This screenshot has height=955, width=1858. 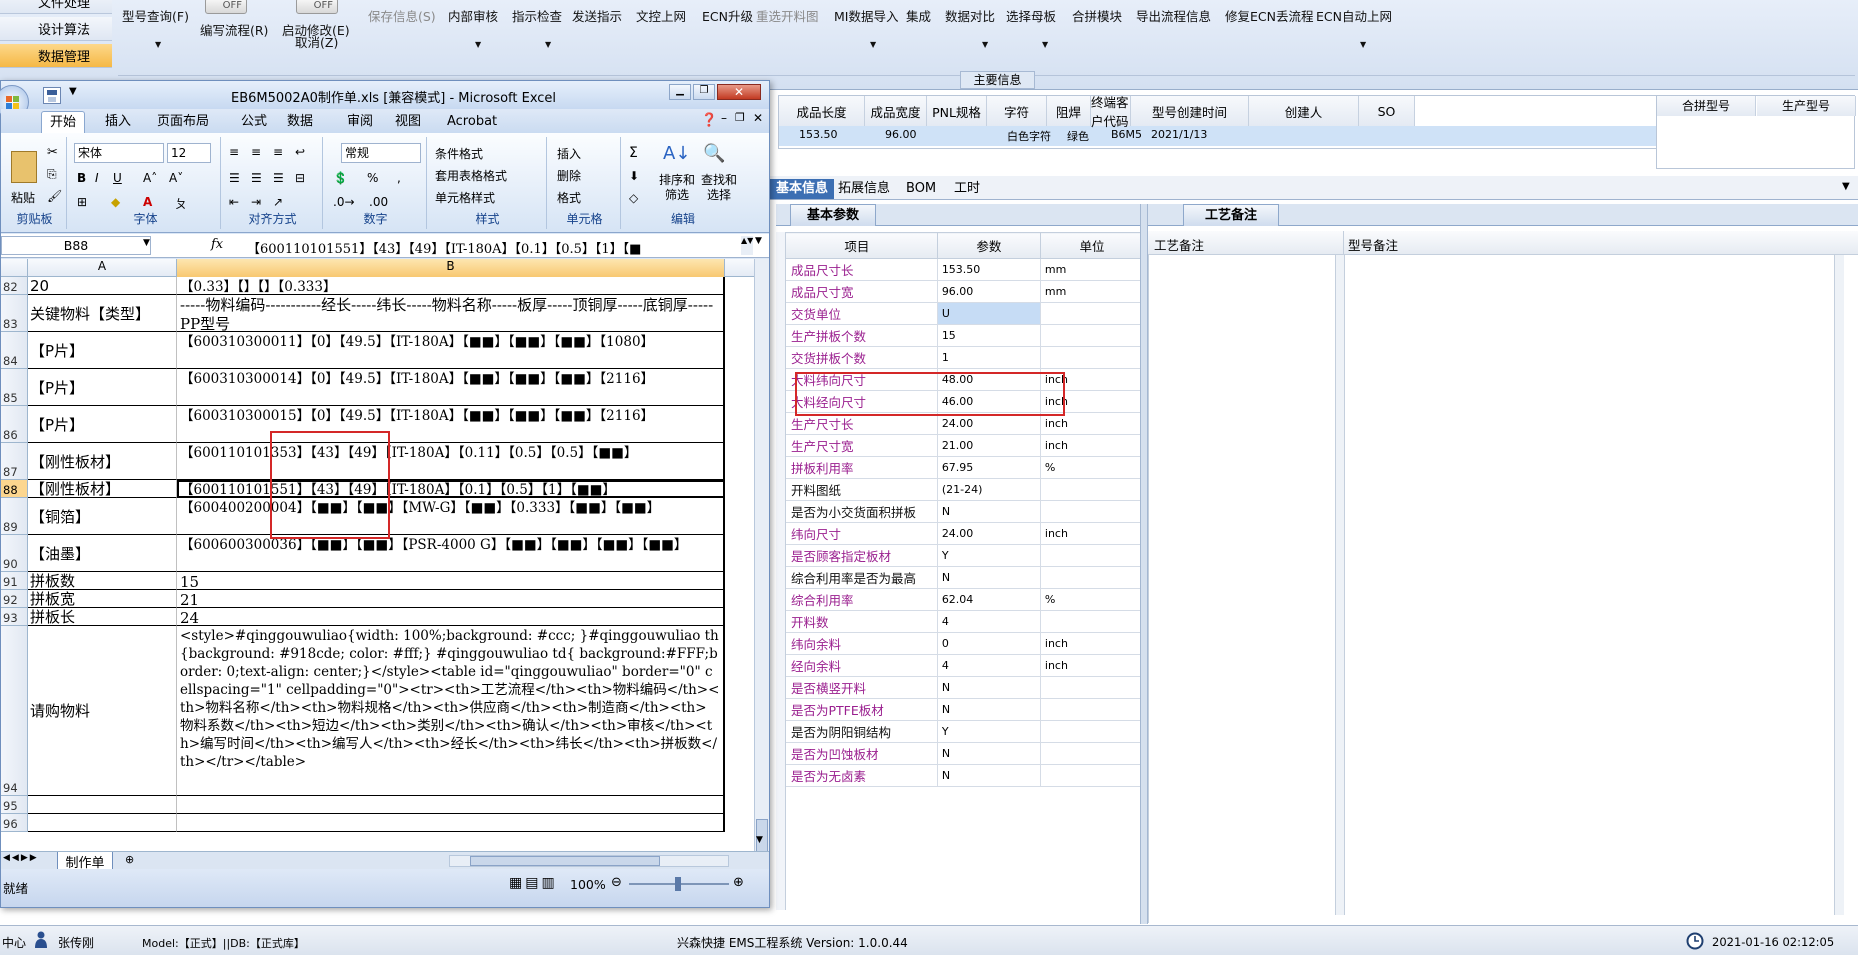 What do you see at coordinates (378, 202) in the screenshot?
I see `decimal-decrease-icon: .00` at bounding box center [378, 202].